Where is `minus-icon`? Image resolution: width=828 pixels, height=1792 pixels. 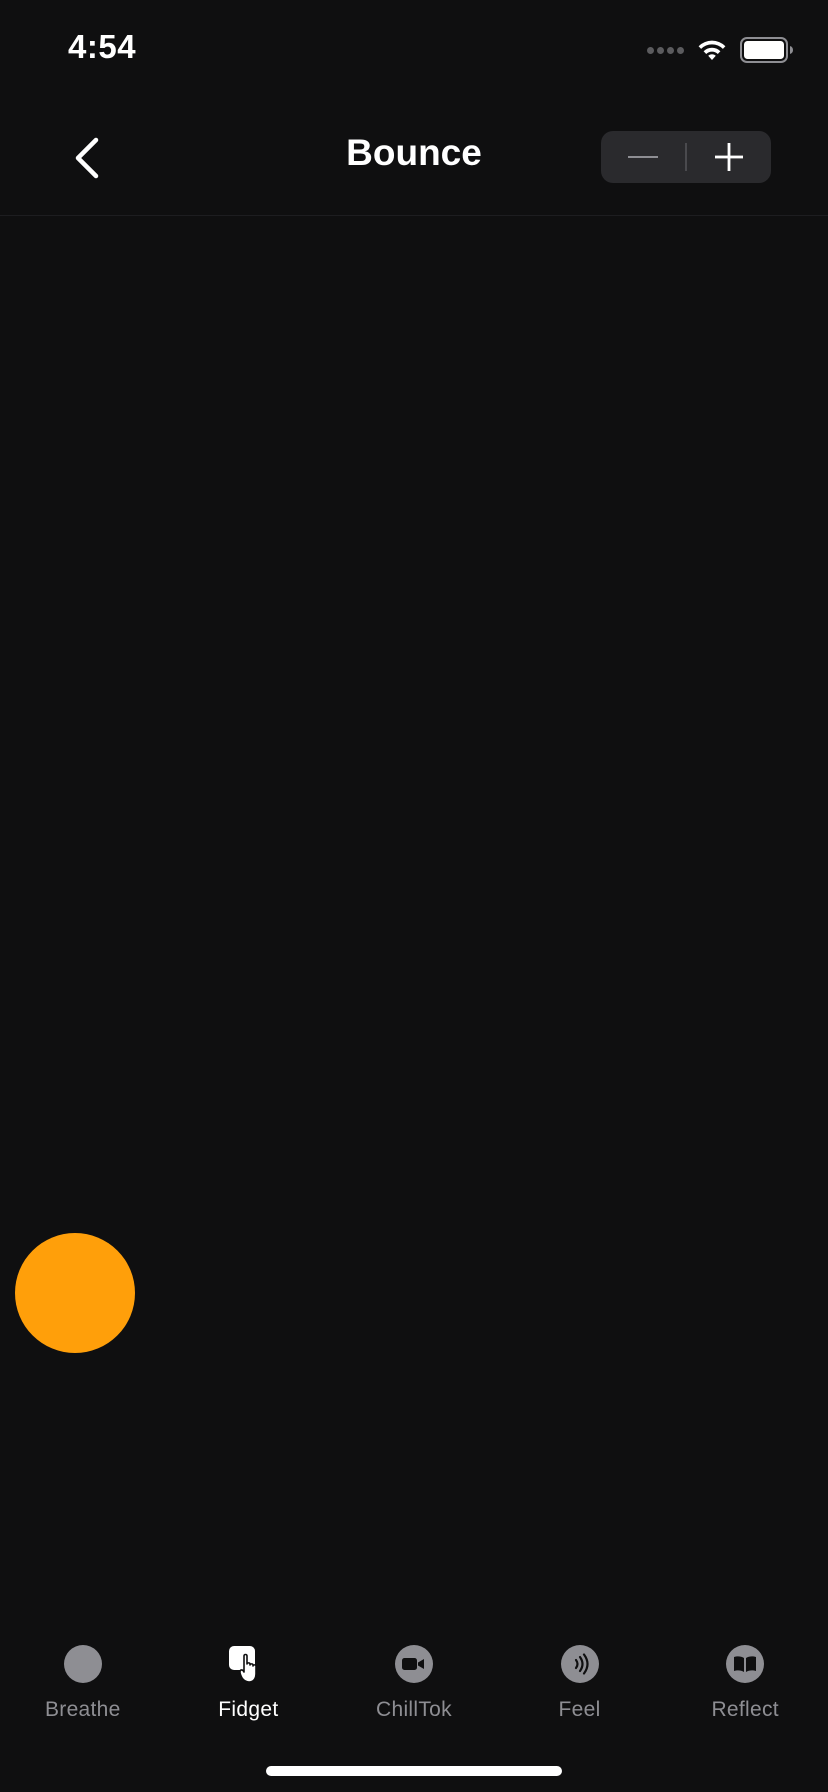
minus-icon is located at coordinates (643, 157).